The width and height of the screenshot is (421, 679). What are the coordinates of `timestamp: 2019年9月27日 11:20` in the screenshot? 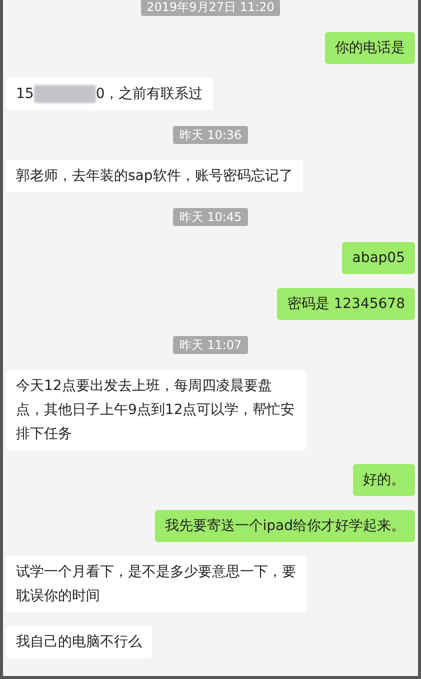 It's located at (210, 8).